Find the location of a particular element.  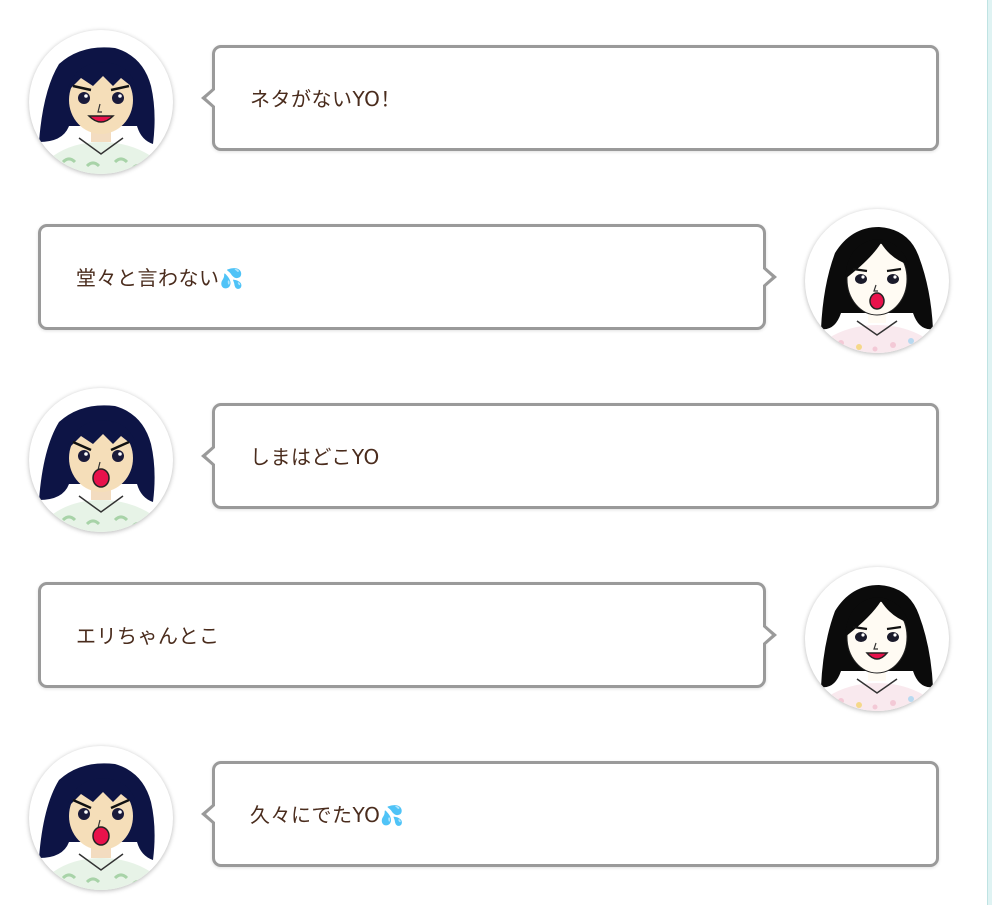

message-text: しまはどこYO is located at coordinates (315, 457).